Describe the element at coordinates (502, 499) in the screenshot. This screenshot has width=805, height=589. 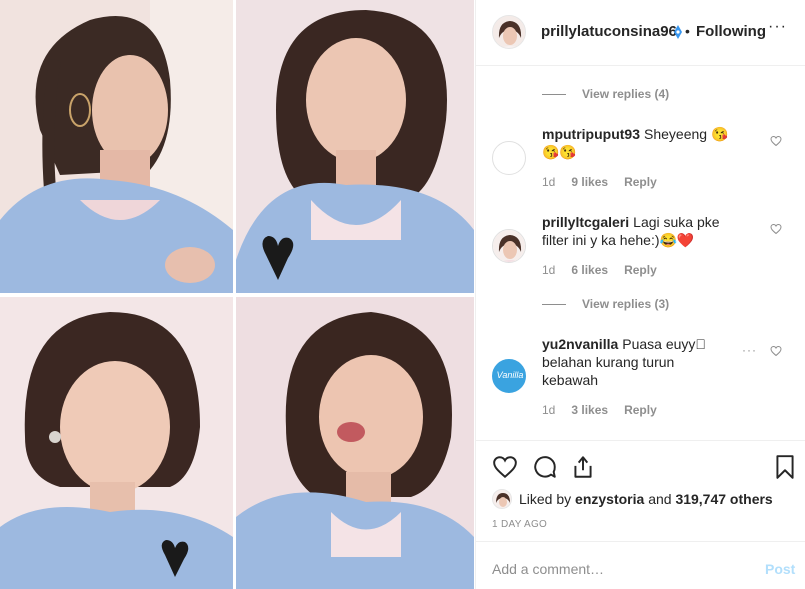
I see `liker-avatar` at that location.